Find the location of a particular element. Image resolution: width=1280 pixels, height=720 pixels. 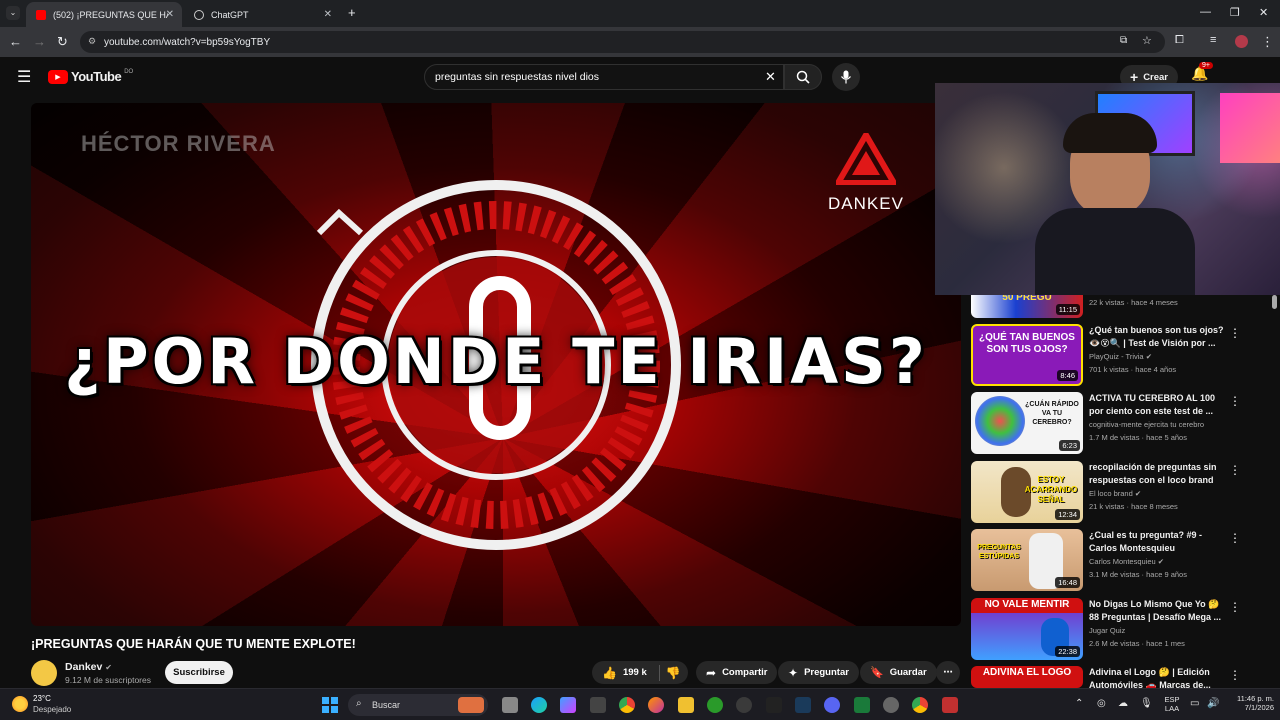

share-button: ➦ Compartir is located at coordinates (737, 672).